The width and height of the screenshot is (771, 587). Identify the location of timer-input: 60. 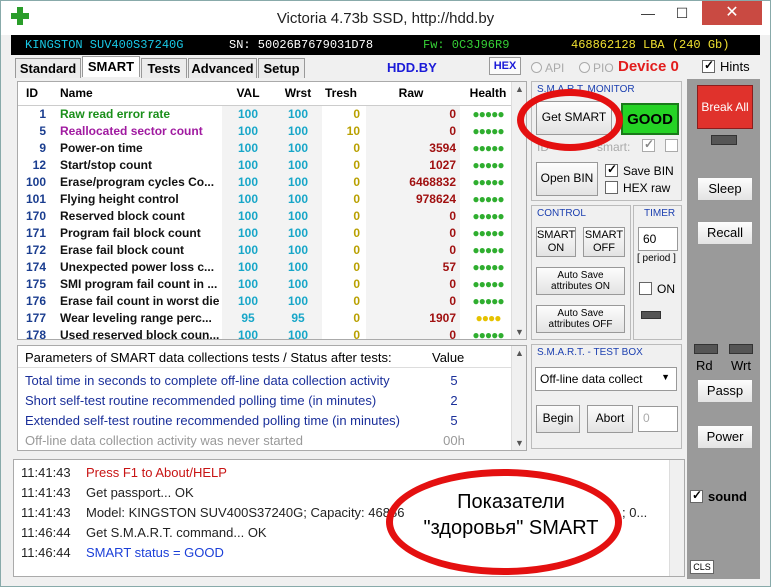
(658, 239).